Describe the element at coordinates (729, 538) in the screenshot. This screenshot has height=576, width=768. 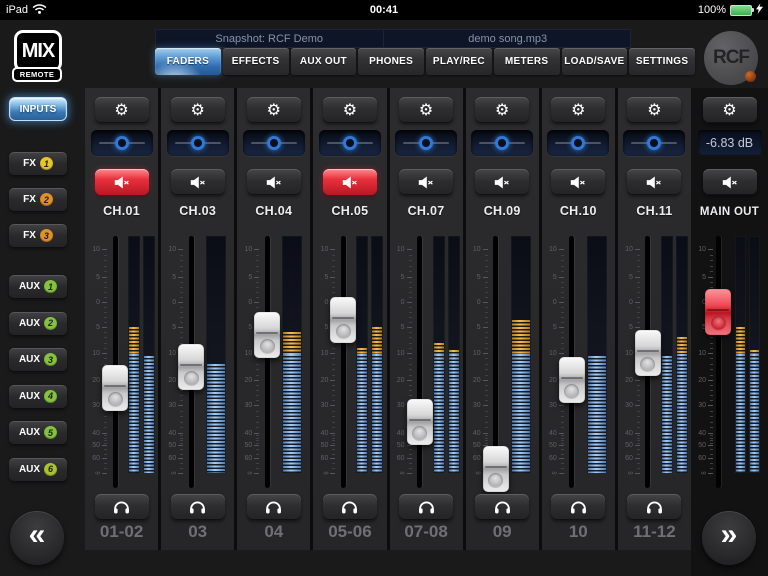
I see `expand-right-button: »` at that location.